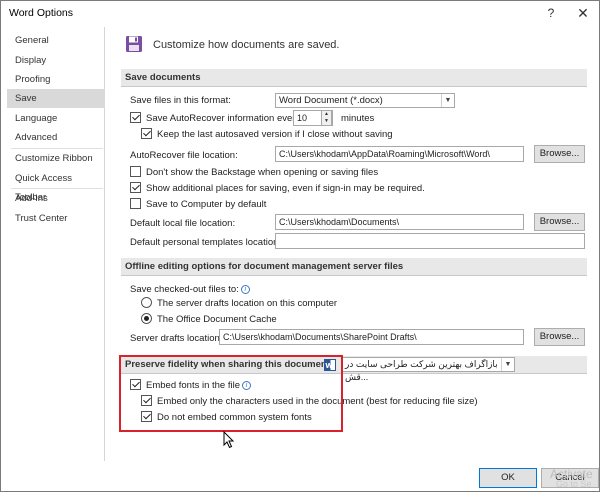 This screenshot has width=600, height=492. What do you see at coordinates (56, 118) in the screenshot?
I see `sidebar-item-language: Language` at bounding box center [56, 118].